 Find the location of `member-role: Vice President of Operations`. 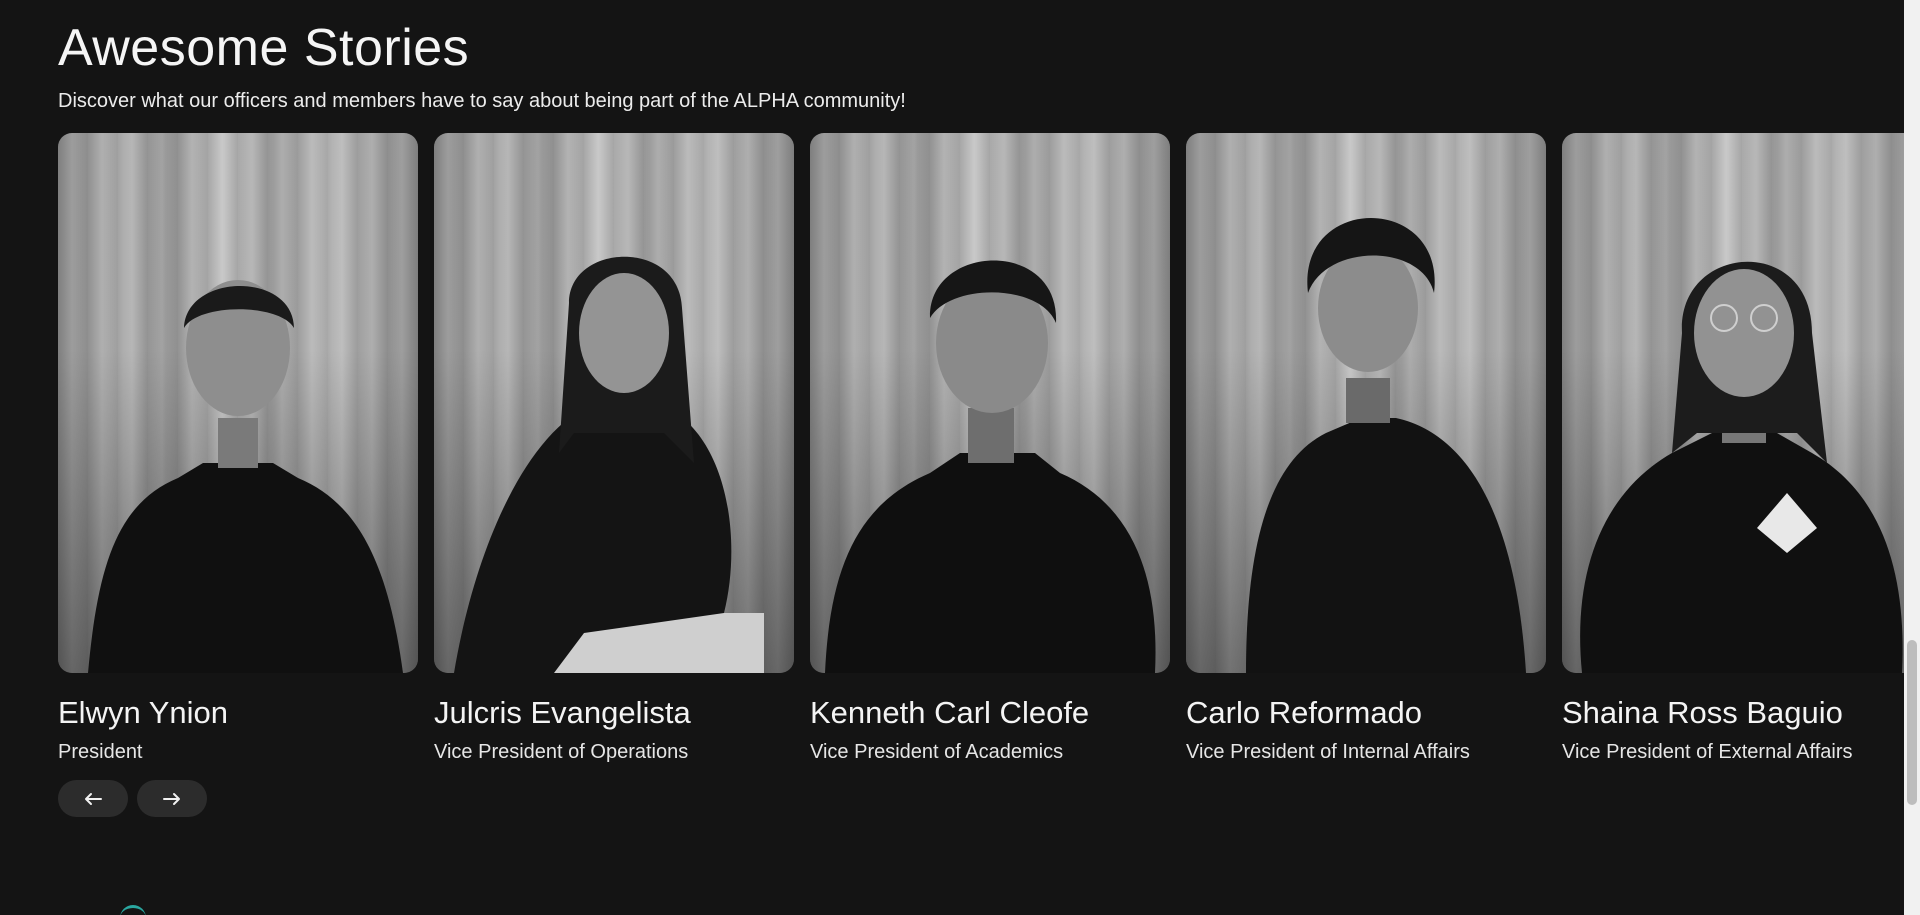

member-role: Vice President of Operations is located at coordinates (561, 752).